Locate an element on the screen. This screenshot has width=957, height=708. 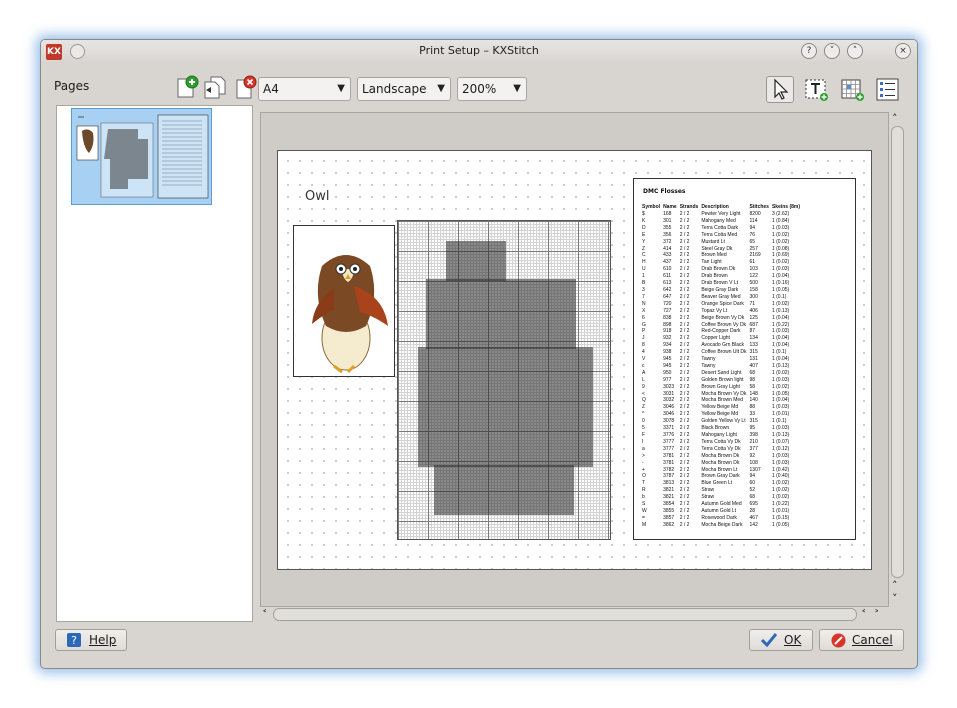
floss-cell: Brown Med is located at coordinates (714, 255).